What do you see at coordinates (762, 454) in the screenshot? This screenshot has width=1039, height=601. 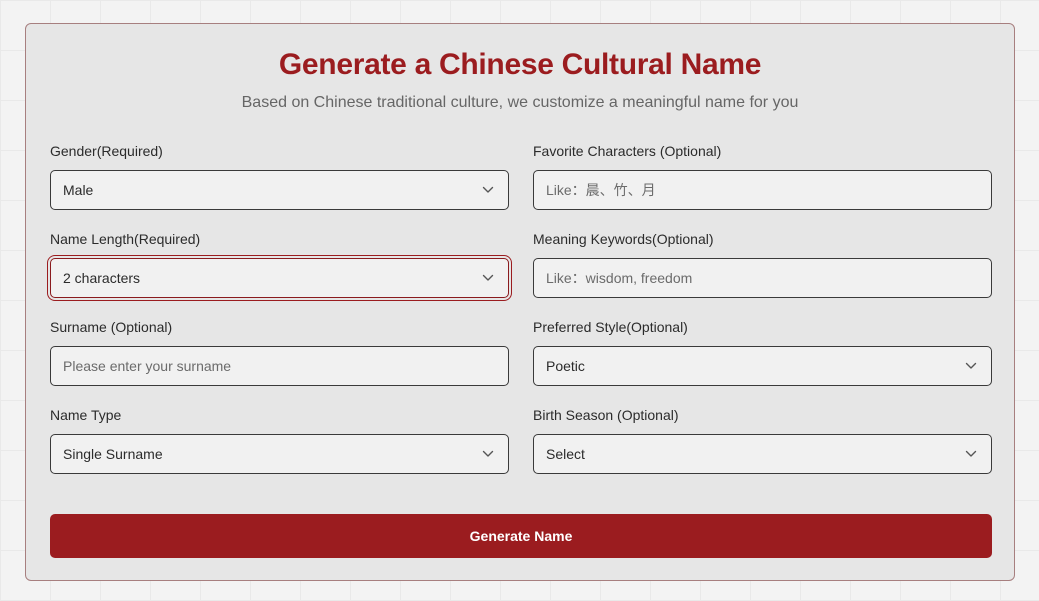 I see `birth-season-select: Select` at bounding box center [762, 454].